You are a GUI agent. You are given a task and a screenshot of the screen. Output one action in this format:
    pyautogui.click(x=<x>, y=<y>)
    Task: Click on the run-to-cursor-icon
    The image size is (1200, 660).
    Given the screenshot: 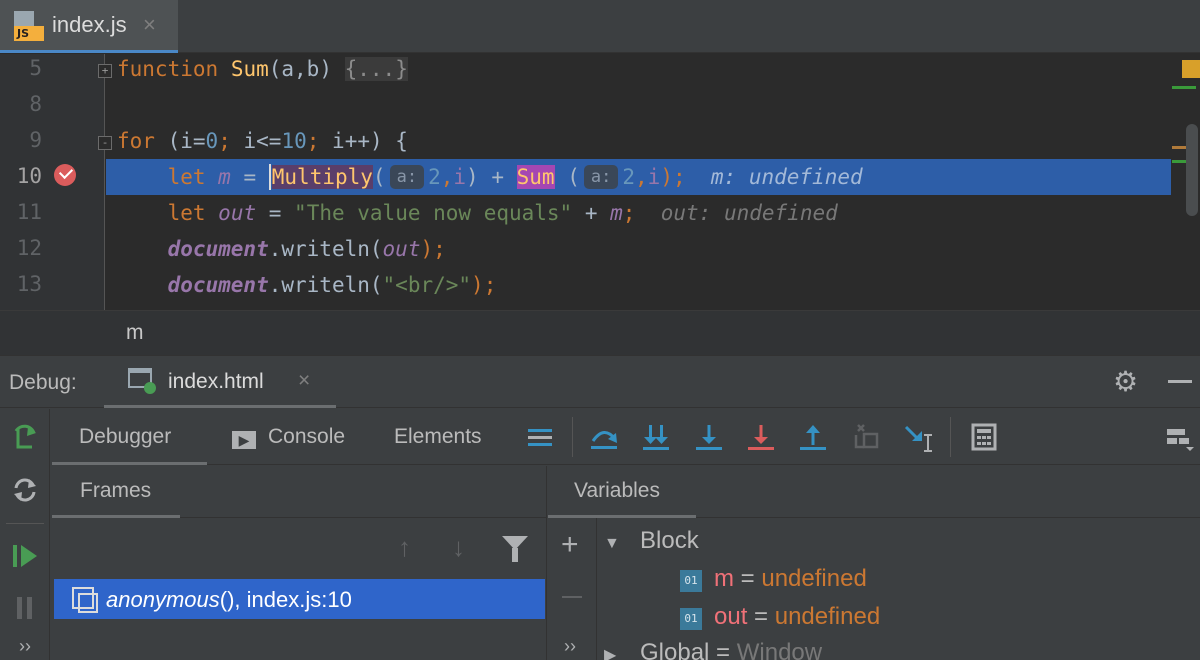 What is the action you would take?
    pyautogui.click(x=918, y=437)
    